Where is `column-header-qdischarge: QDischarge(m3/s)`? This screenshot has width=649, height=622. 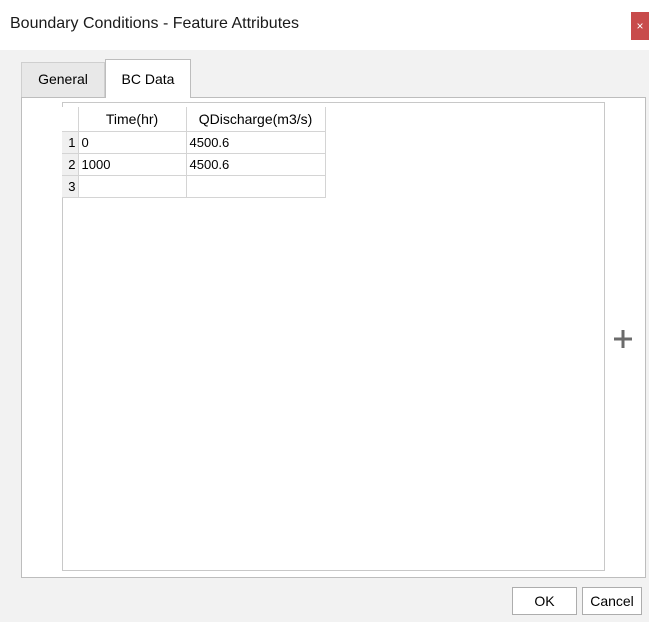 column-header-qdischarge: QDischarge(m3/s) is located at coordinates (256, 119).